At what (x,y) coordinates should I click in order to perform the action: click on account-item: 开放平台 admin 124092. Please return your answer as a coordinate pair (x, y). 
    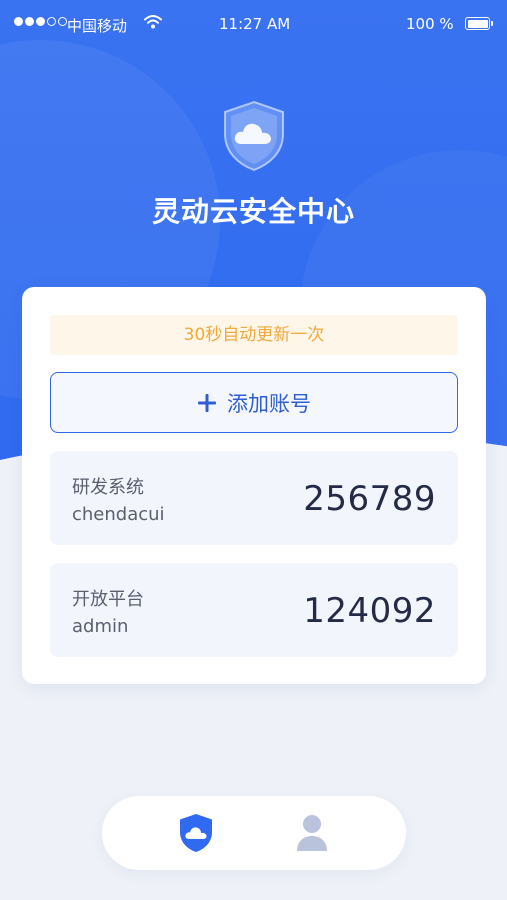
    Looking at the image, I should click on (254, 610).